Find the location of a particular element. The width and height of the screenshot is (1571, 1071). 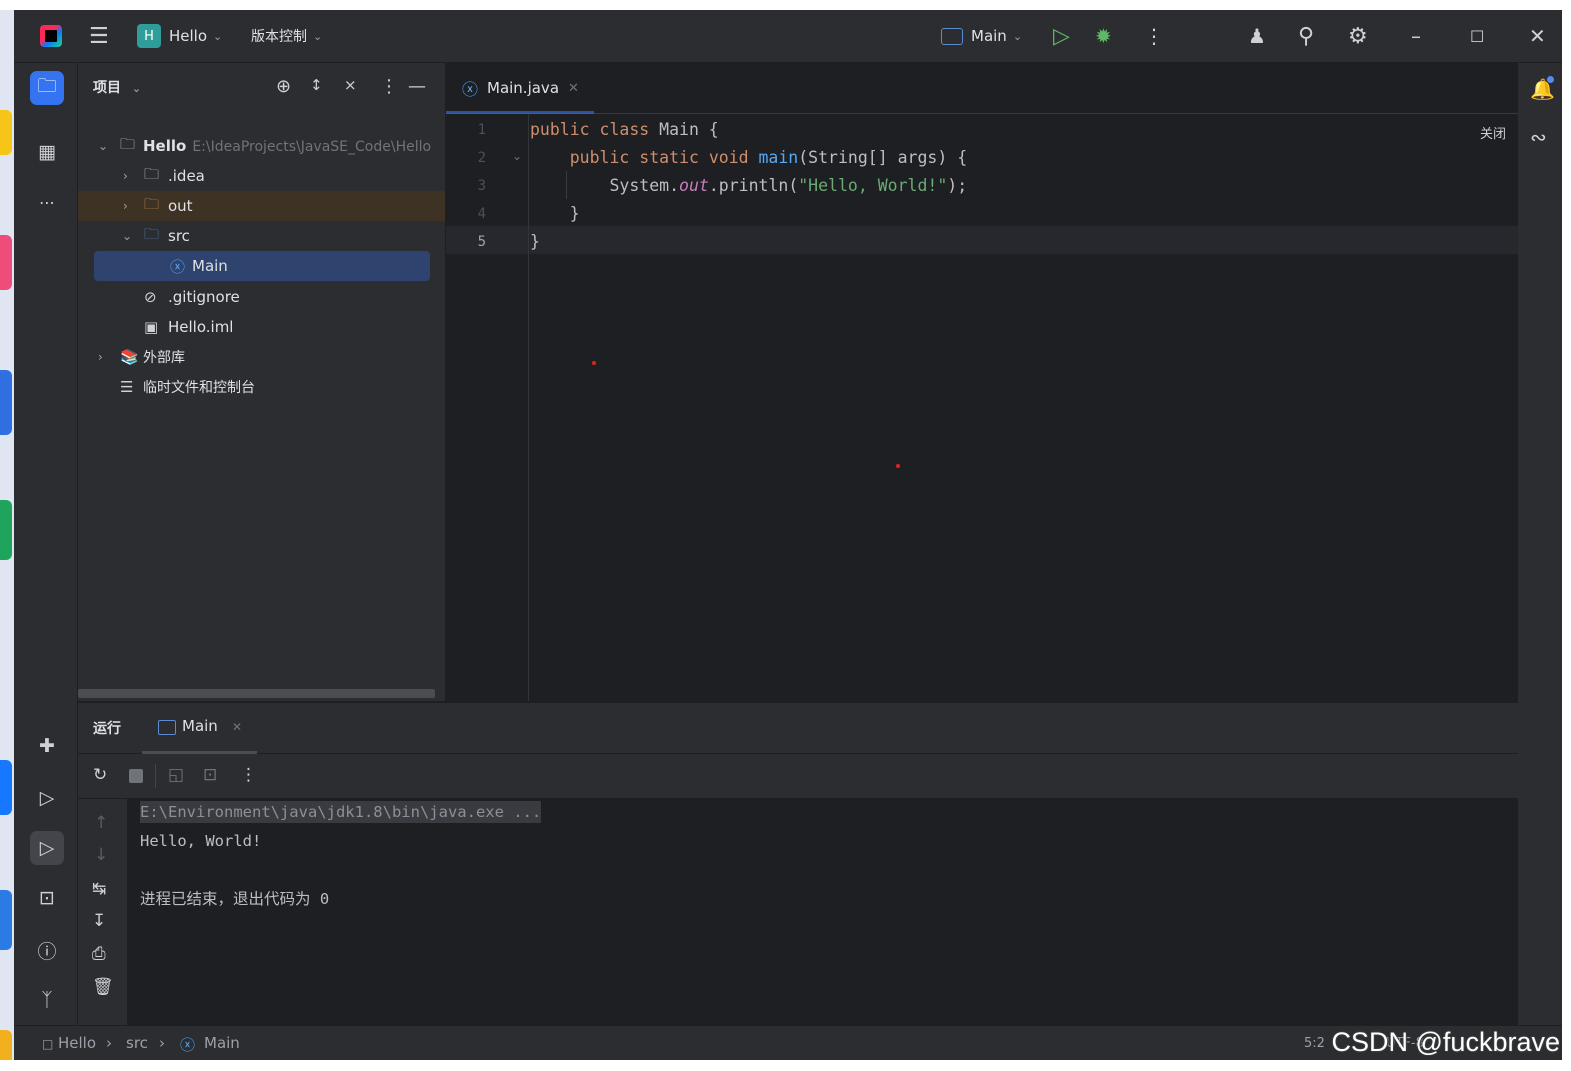

status-bar: □ Hello › src › ⓧ Main 5:2 UTF-8 is located at coordinates (788, 1042).